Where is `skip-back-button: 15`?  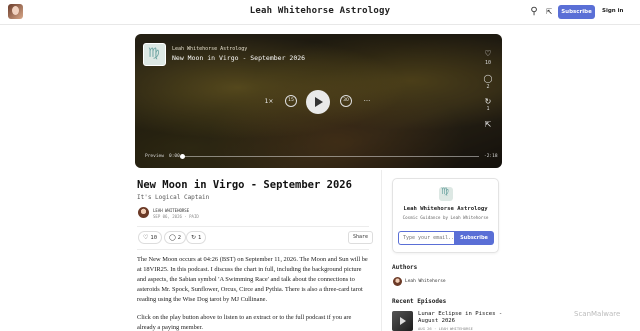 skip-back-button: 15 is located at coordinates (291, 101).